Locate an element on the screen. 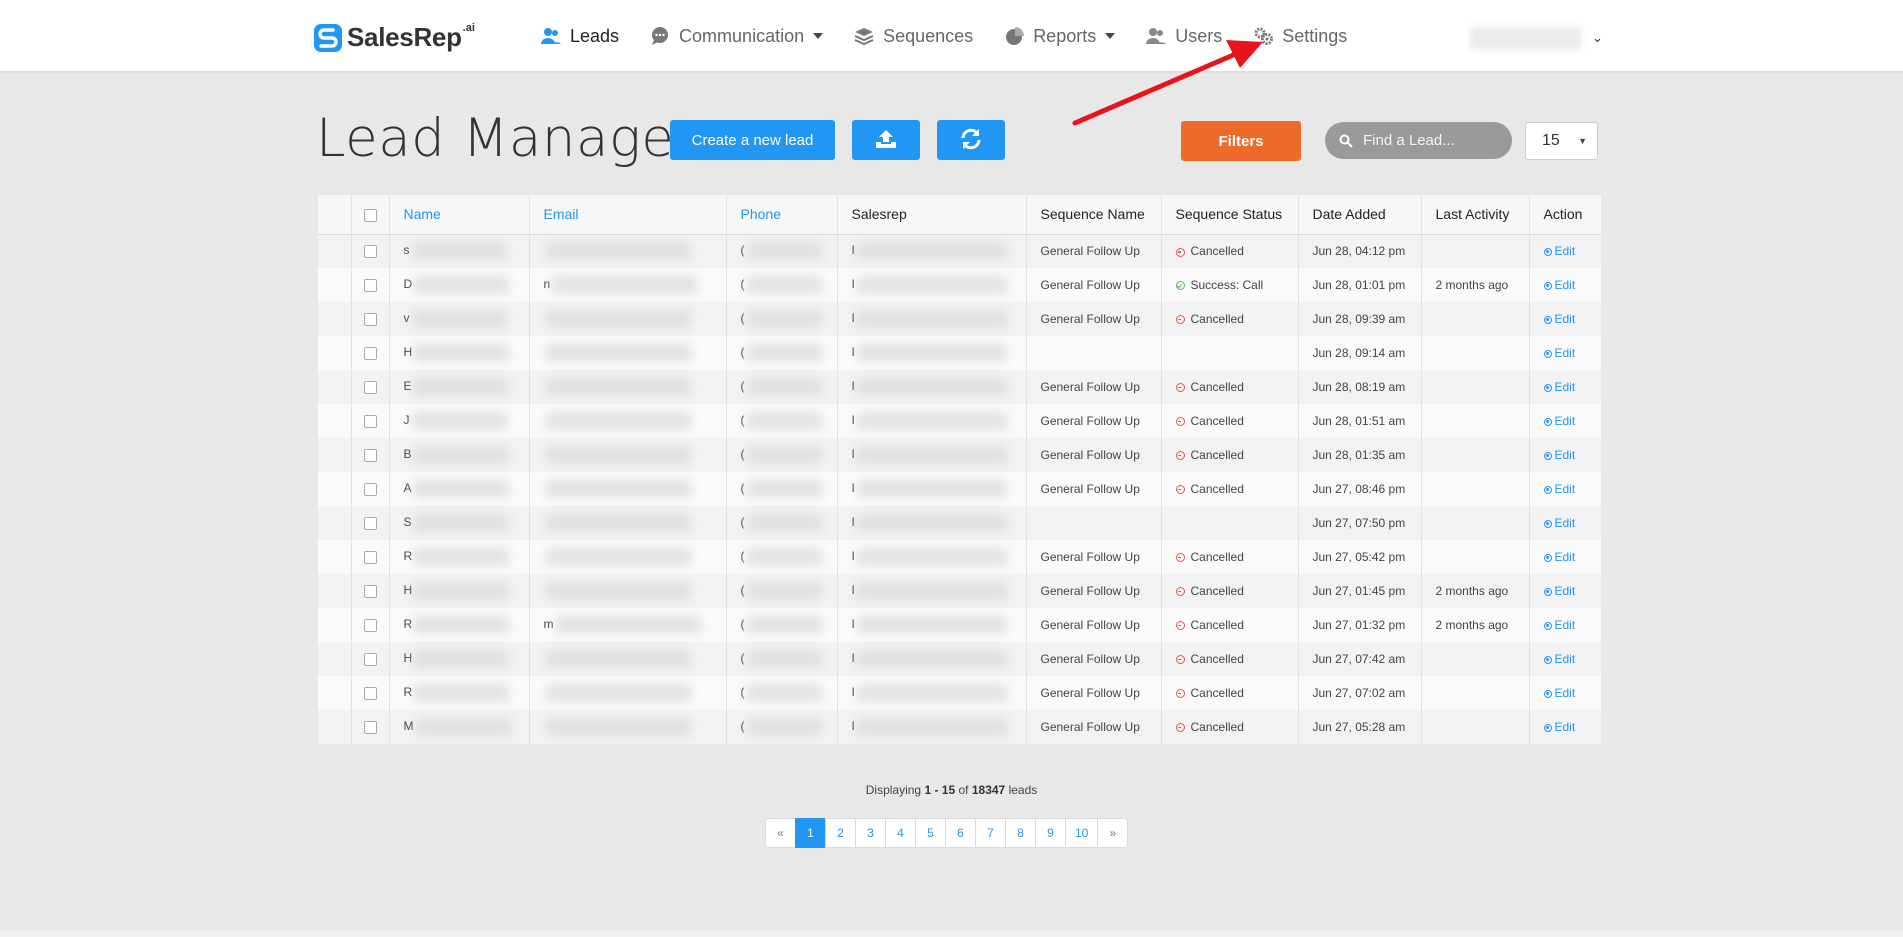 This screenshot has width=1903, height=937. header-email: Email is located at coordinates (628, 215).